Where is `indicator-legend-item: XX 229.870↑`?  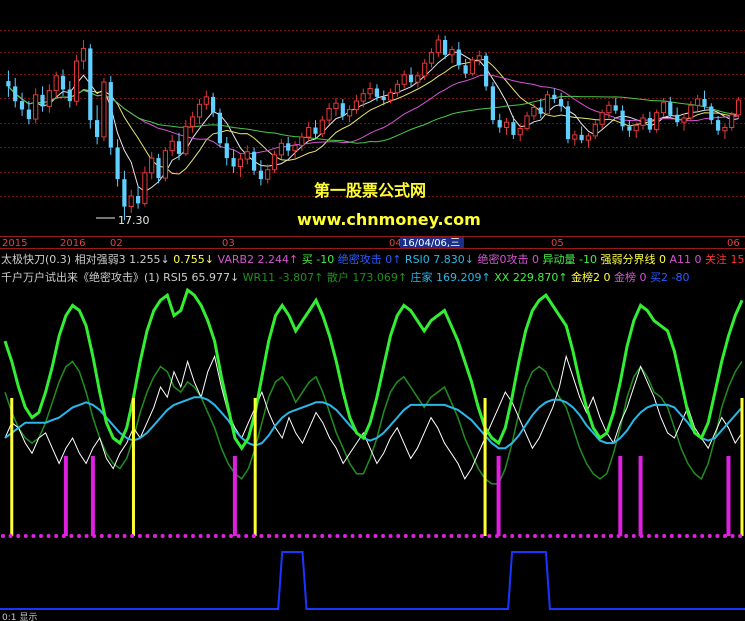 indicator-legend-item: XX 229.870↑ is located at coordinates (529, 277).